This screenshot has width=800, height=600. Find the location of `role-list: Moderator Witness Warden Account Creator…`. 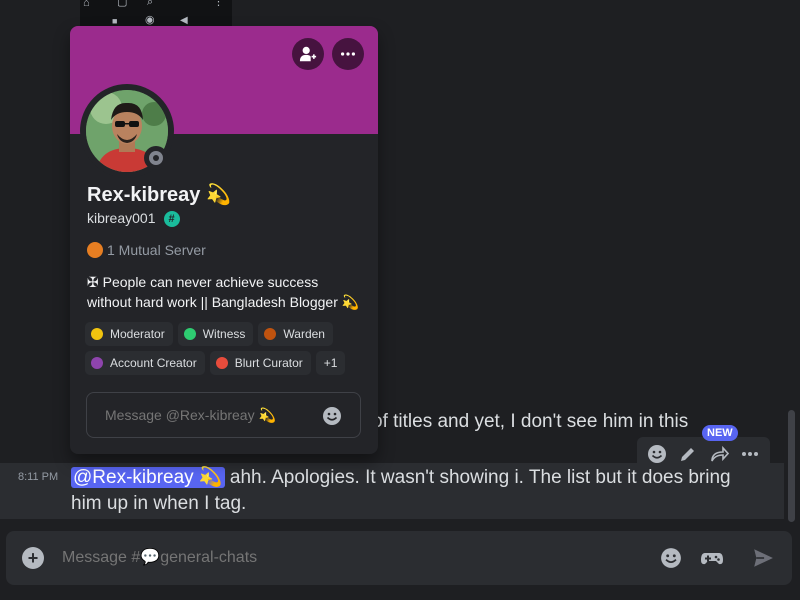

role-list: Moderator Witness Warden Account Creator… is located at coordinates (227, 348).